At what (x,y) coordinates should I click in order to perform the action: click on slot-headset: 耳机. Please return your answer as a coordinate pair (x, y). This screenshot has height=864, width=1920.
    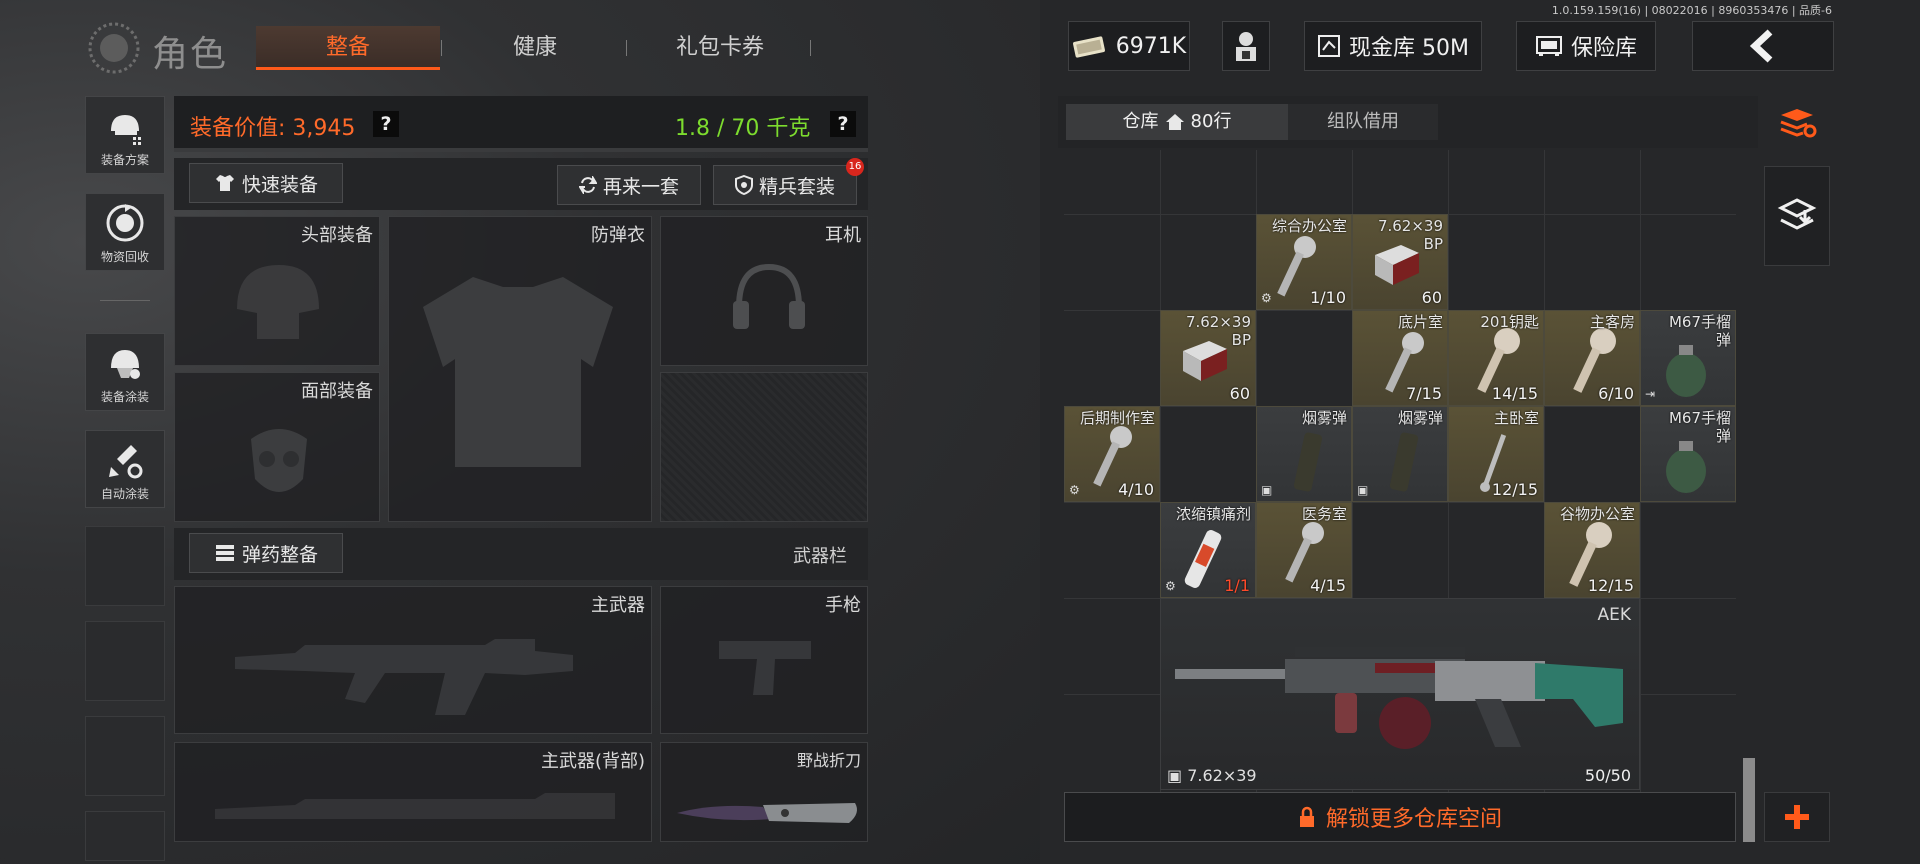
    Looking at the image, I should click on (764, 291).